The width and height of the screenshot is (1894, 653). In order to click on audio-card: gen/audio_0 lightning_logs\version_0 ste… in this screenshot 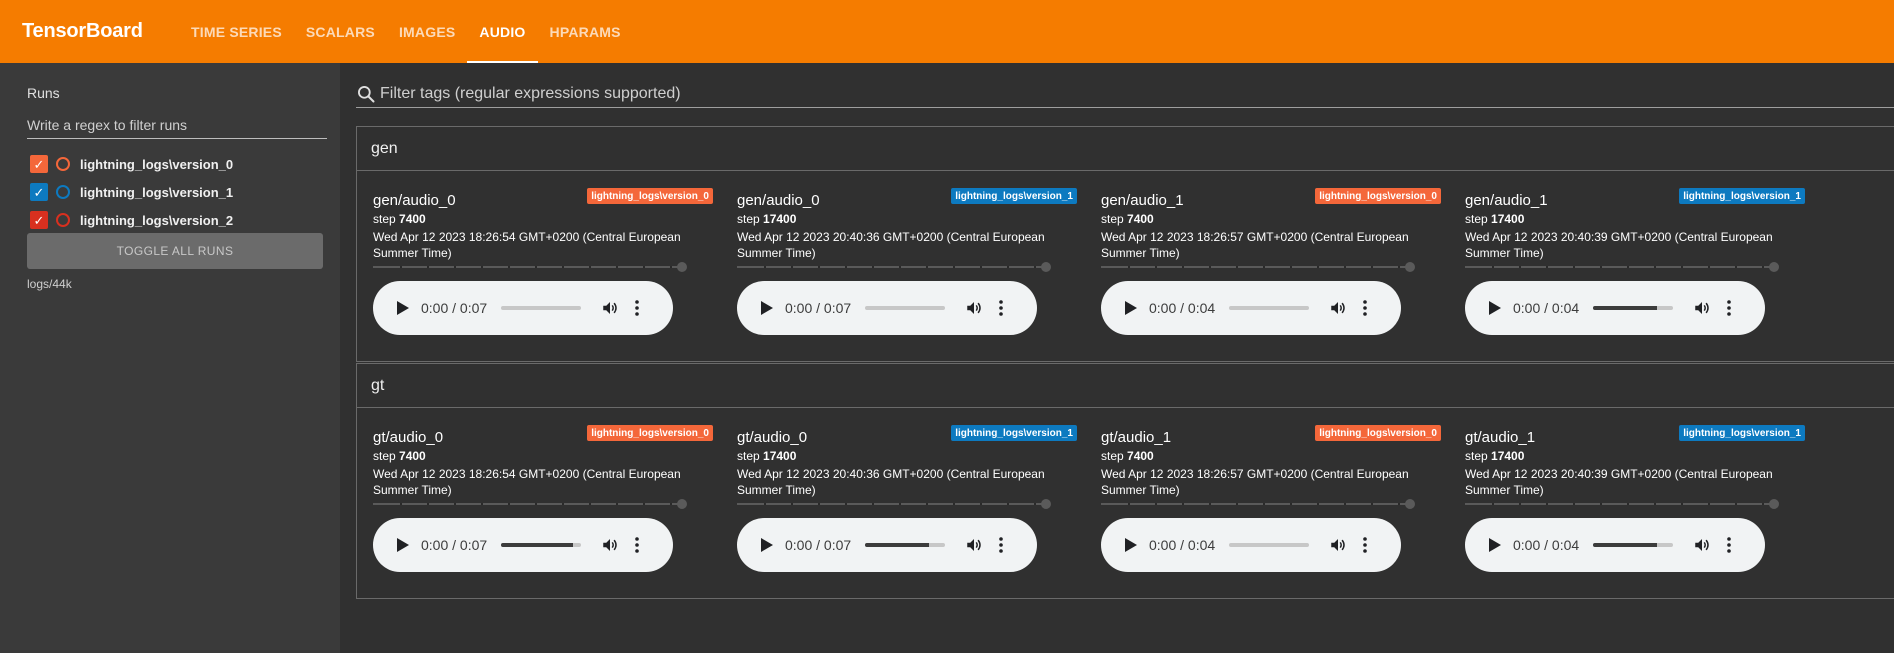, I will do `click(535, 266)`.